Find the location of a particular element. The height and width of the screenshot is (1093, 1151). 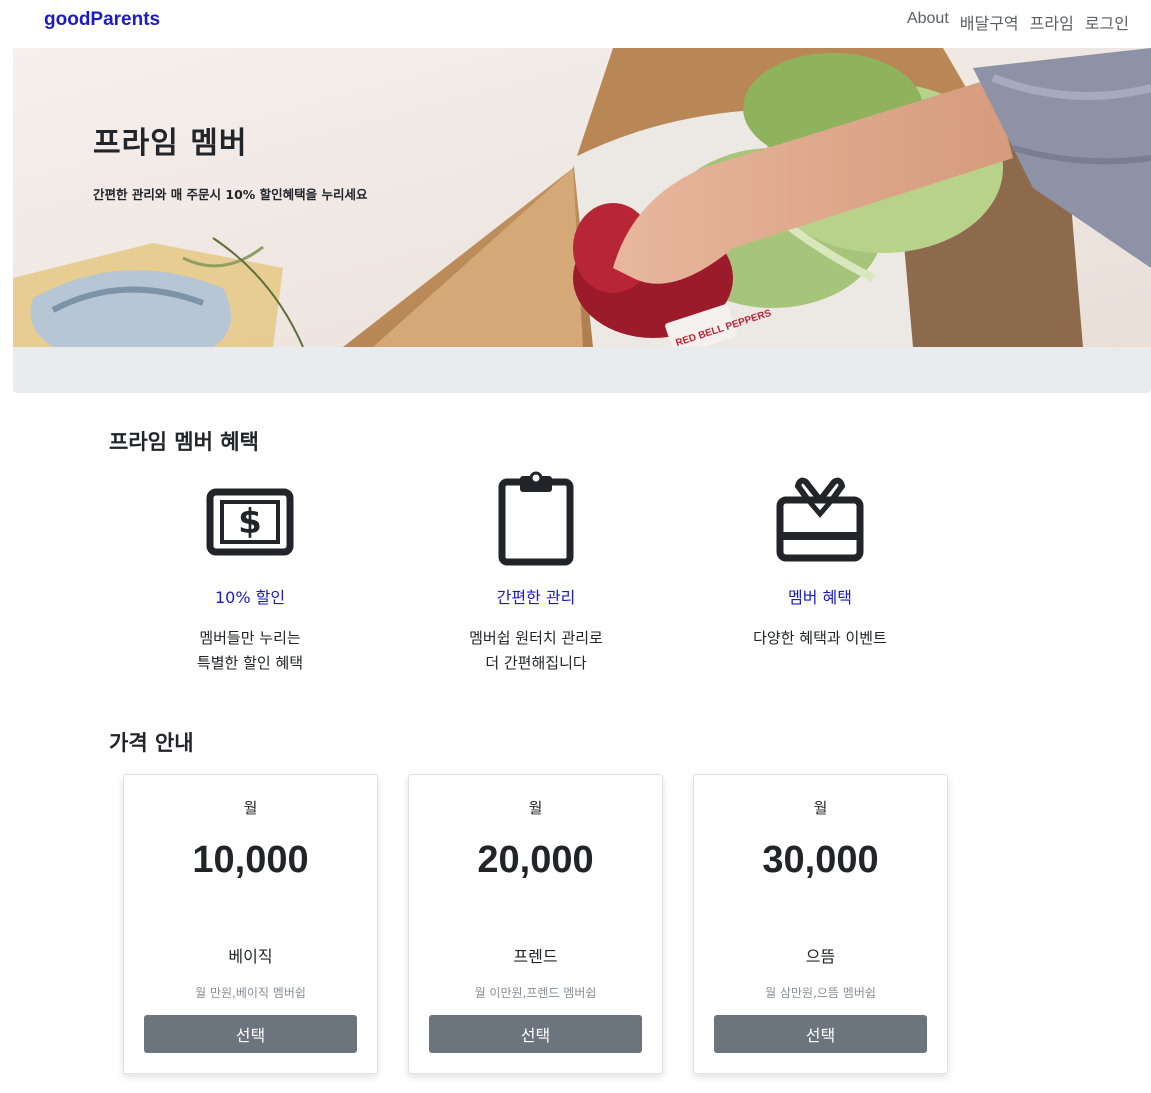

select-friend-button: 선택 is located at coordinates (535, 1034).